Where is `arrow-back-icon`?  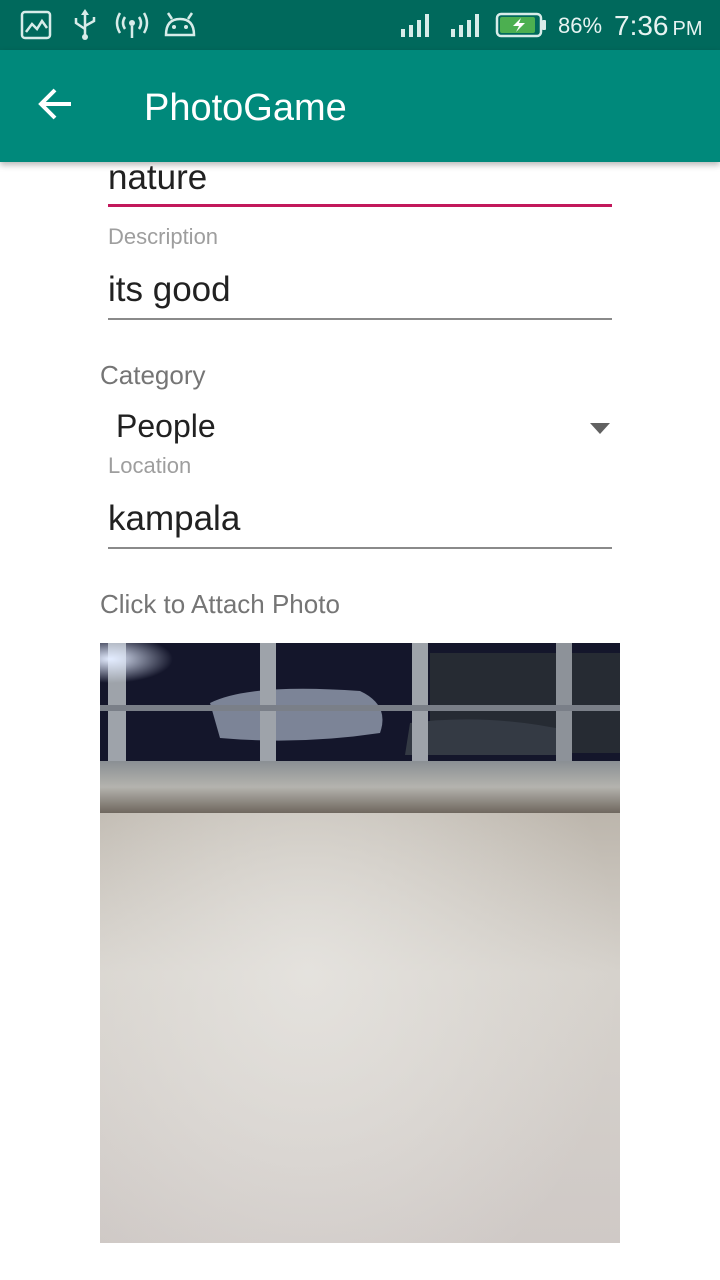 arrow-back-icon is located at coordinates (56, 106).